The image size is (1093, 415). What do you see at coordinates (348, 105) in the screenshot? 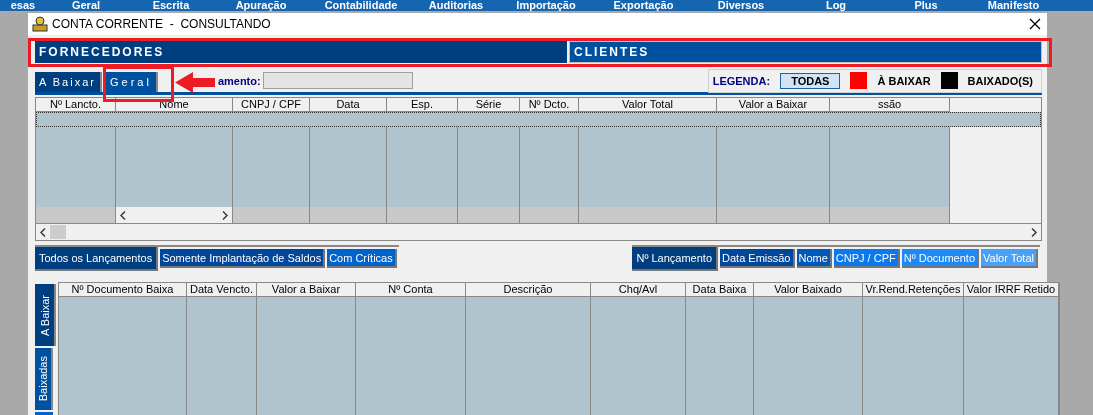
I see `column-header: Data` at bounding box center [348, 105].